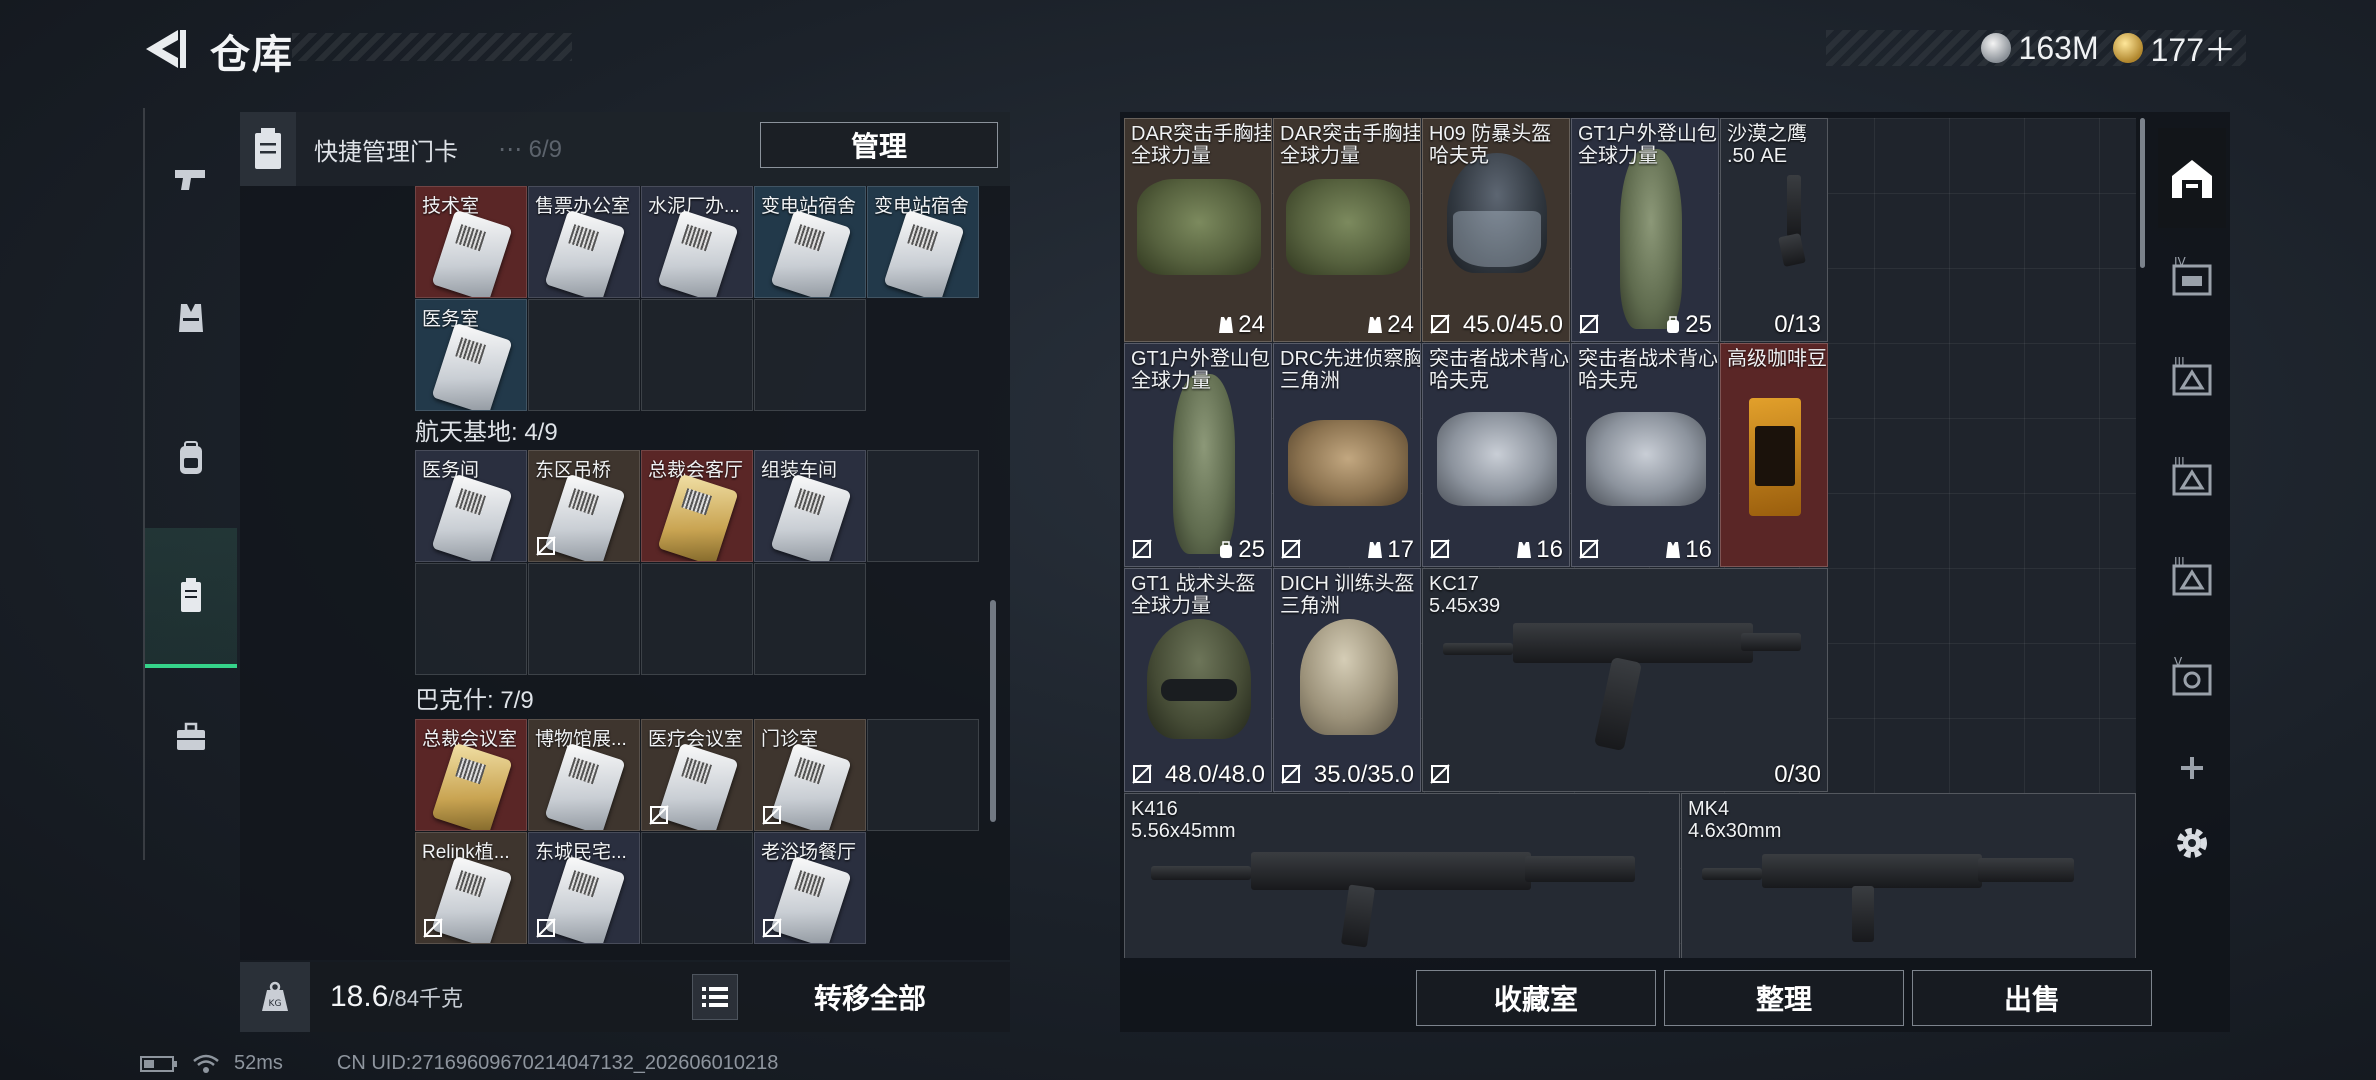 The width and height of the screenshot is (2376, 1080). I want to click on list-icon, so click(715, 997).